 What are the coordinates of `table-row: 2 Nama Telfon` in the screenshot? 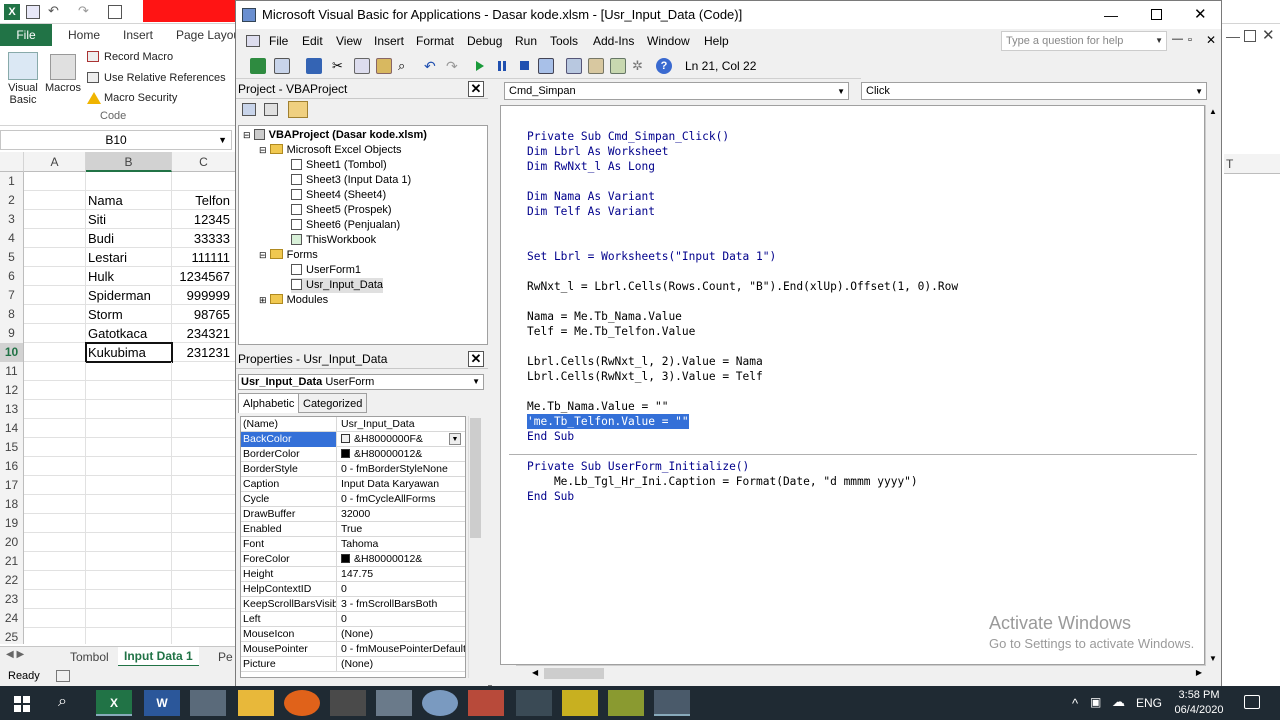 It's located at (118, 200).